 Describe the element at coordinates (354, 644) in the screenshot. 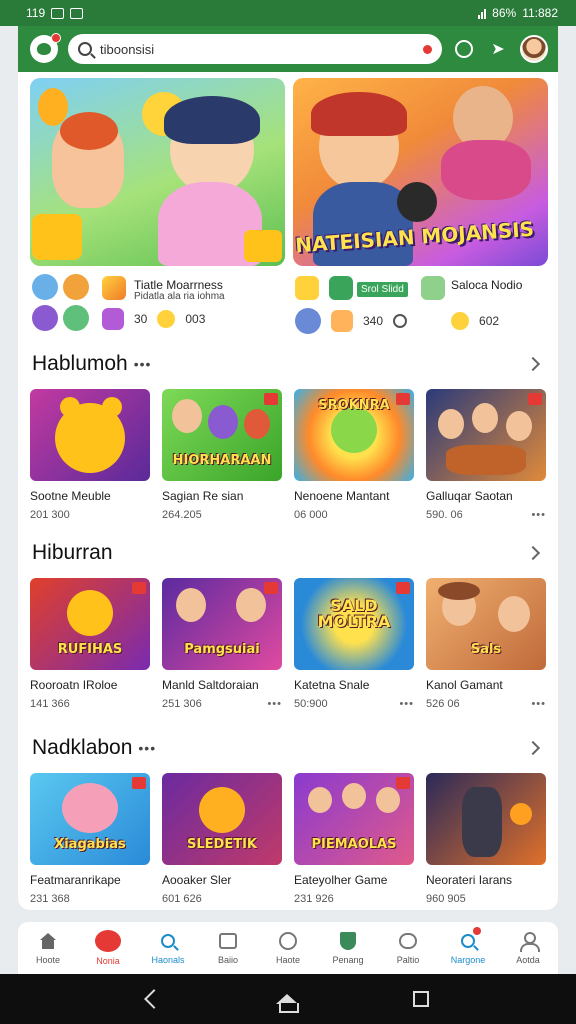

I see `game-tile: SALD MOLTRA Katetna Snale 50:900 •••` at that location.